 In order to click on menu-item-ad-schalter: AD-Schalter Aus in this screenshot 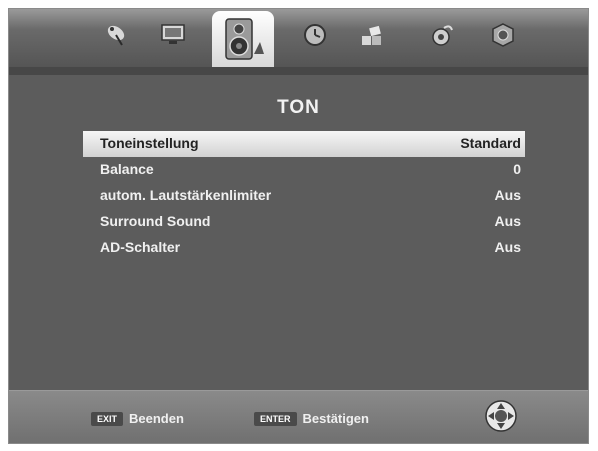, I will do `click(304, 248)`.